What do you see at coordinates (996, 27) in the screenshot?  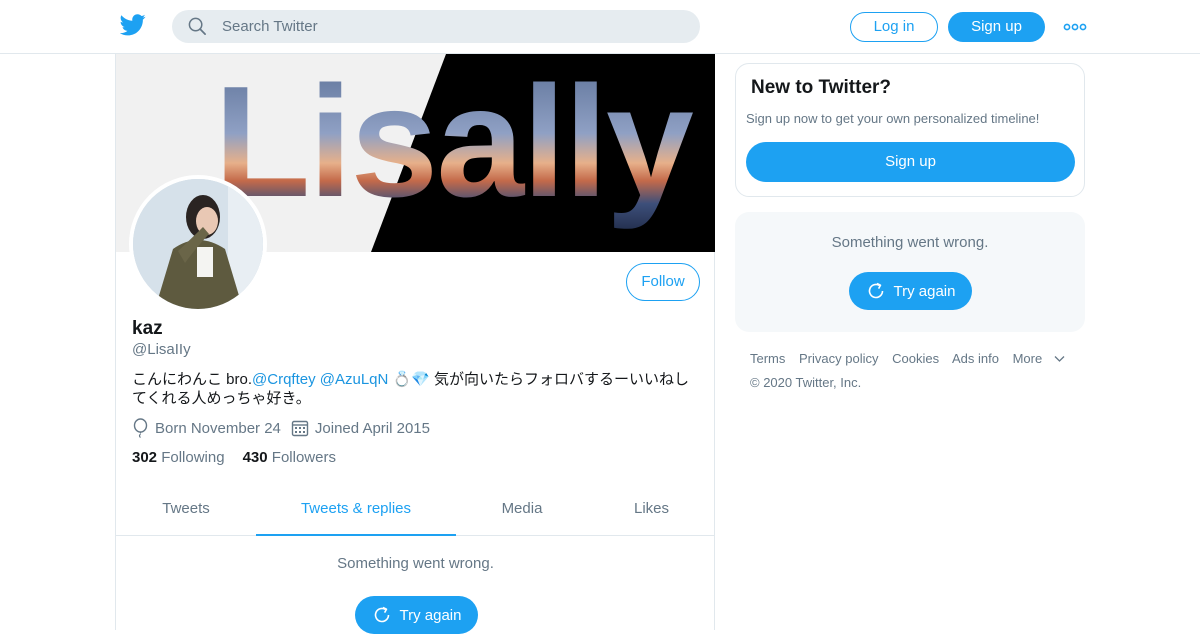 I see `signup-button: Sign up` at bounding box center [996, 27].